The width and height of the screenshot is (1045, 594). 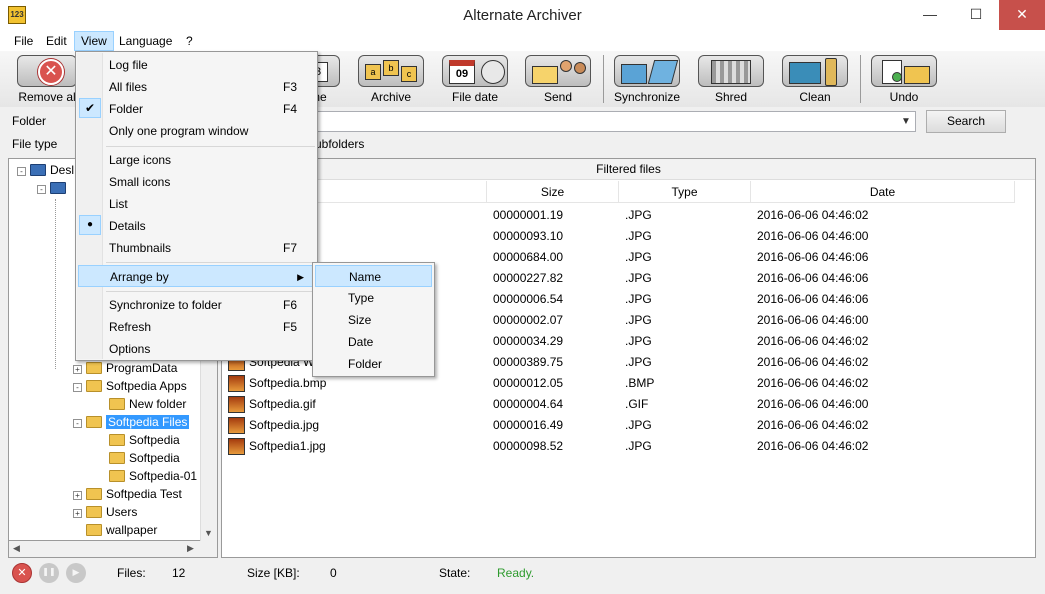 I want to click on menu-help: ?, so click(x=189, y=41).